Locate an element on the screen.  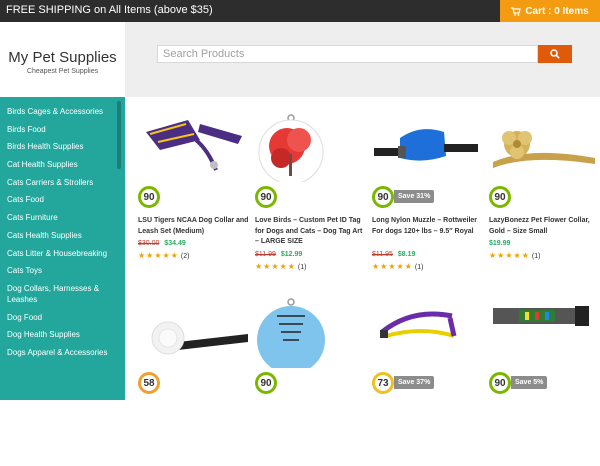
sidebar-scrollbar is located at coordinates (119, 135).